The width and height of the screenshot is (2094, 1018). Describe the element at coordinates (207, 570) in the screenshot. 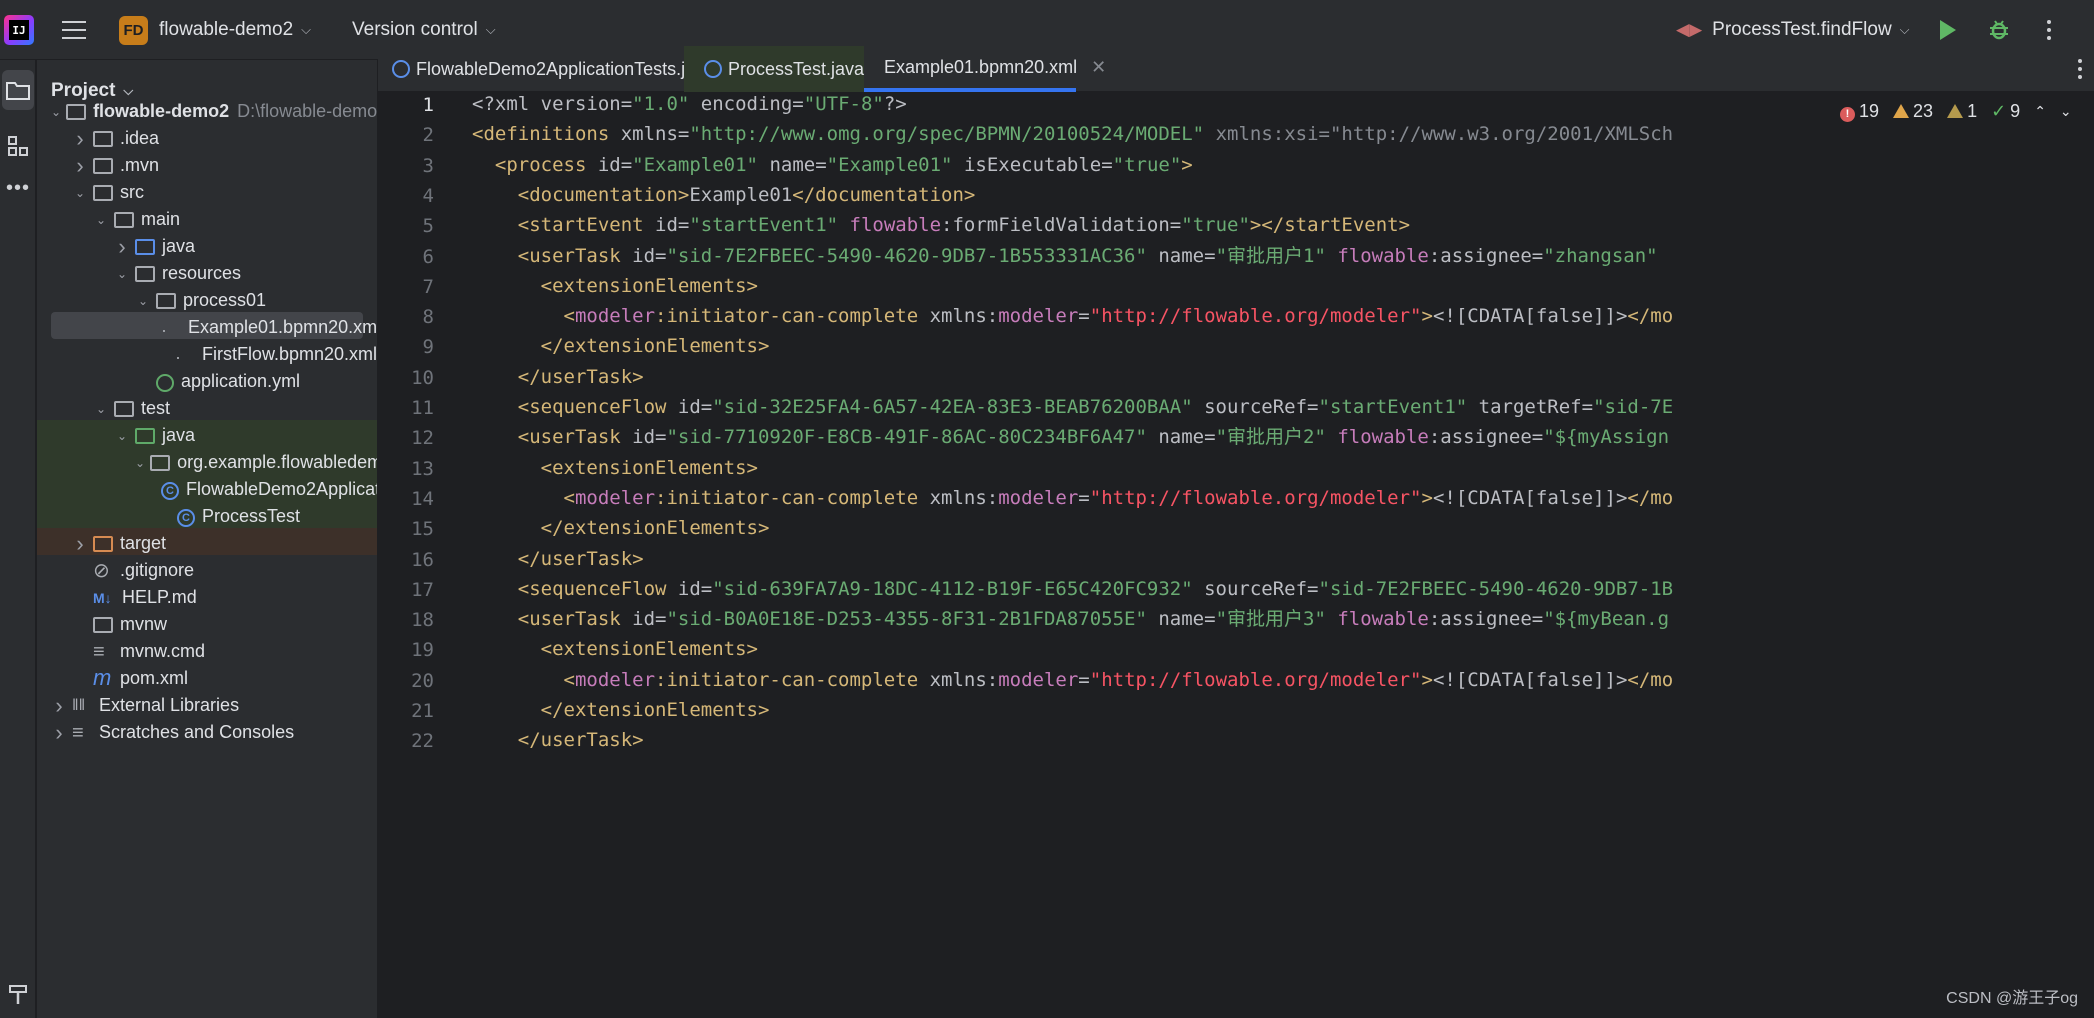

I see `tree-item: ⊘ .gitignore` at that location.